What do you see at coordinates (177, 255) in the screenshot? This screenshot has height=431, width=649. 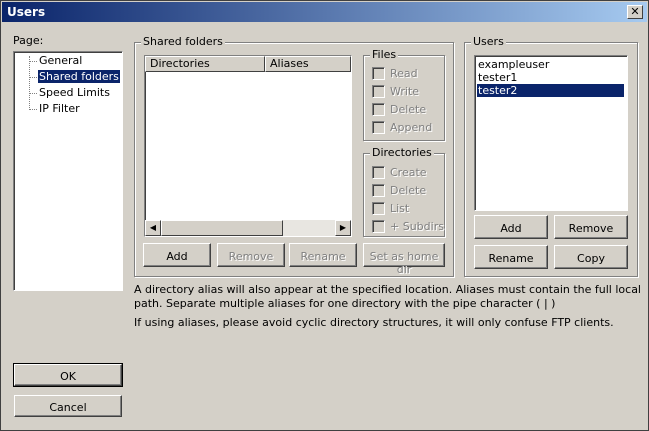 I see `add-folder-button: Add` at bounding box center [177, 255].